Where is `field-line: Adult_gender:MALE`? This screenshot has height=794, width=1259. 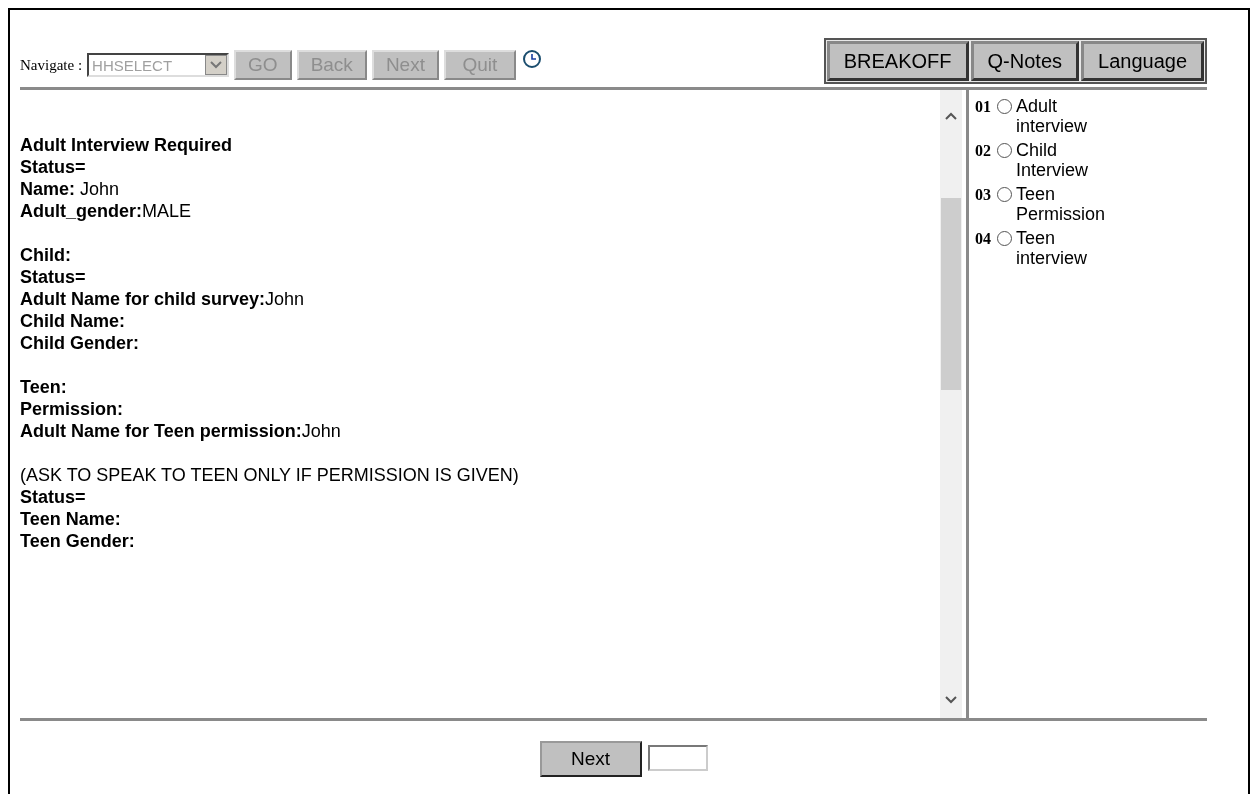 field-line: Adult_gender:MALE is located at coordinates (106, 211).